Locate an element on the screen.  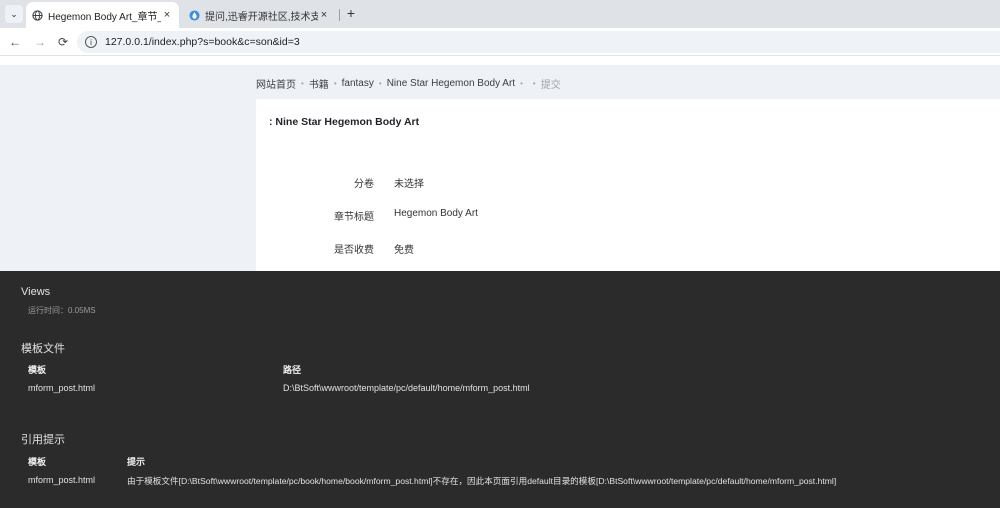
arrow-right-icon: → is located at coordinates (40, 42).